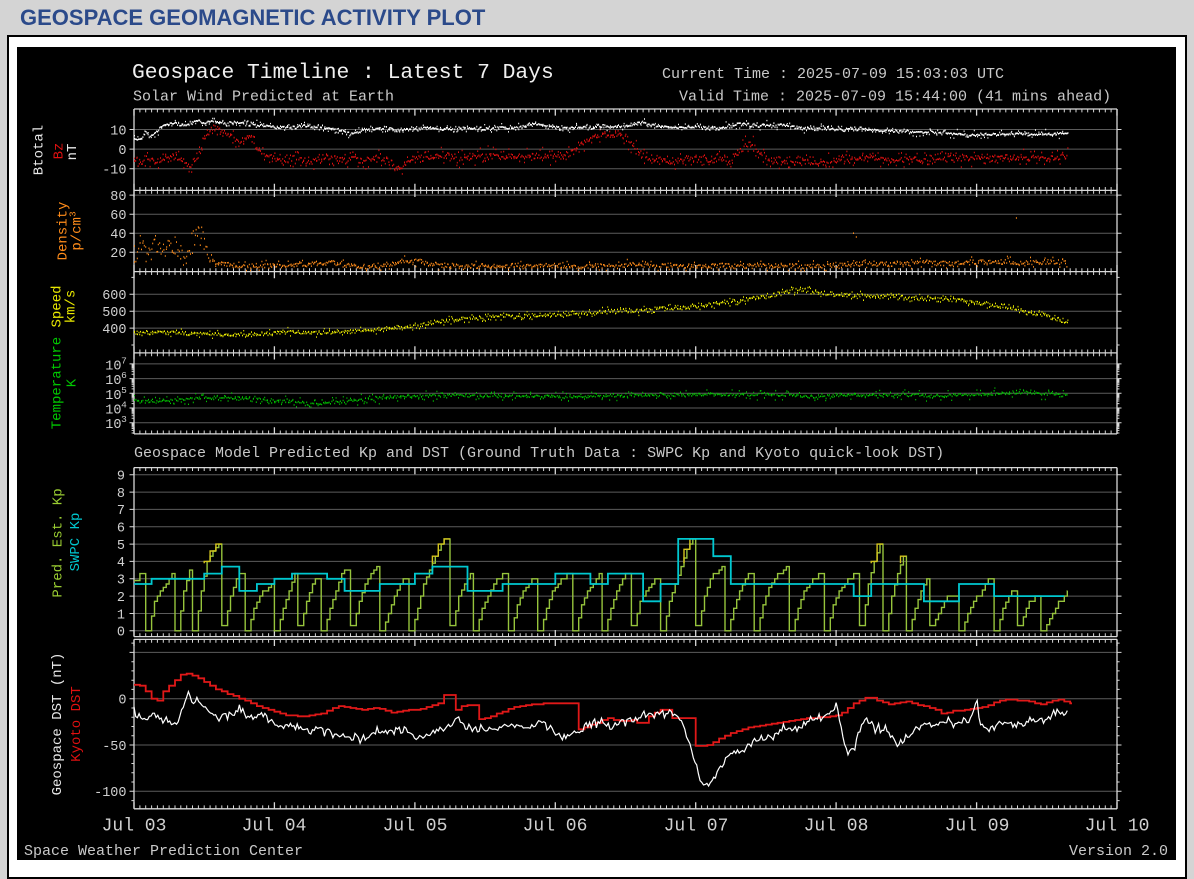  I want to click on svg-text: Jul 05, so click(415, 827).